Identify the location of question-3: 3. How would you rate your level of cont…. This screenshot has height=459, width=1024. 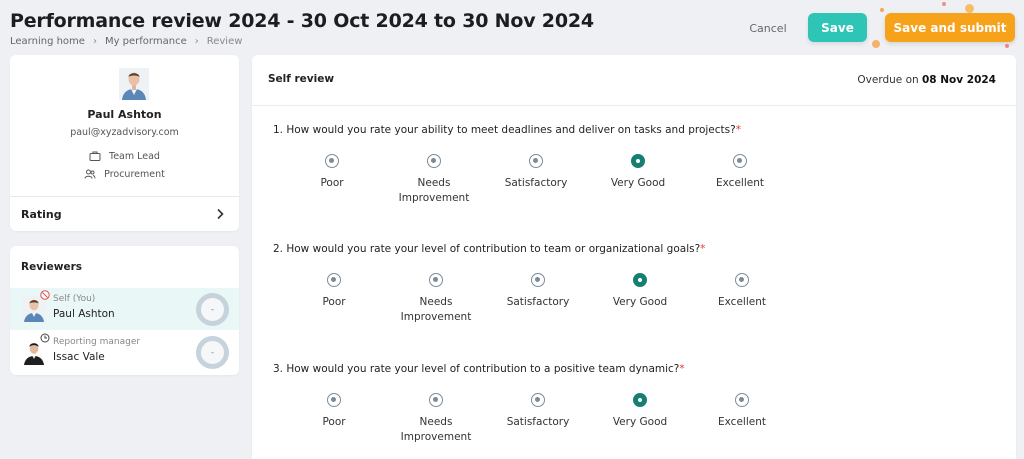
(479, 369).